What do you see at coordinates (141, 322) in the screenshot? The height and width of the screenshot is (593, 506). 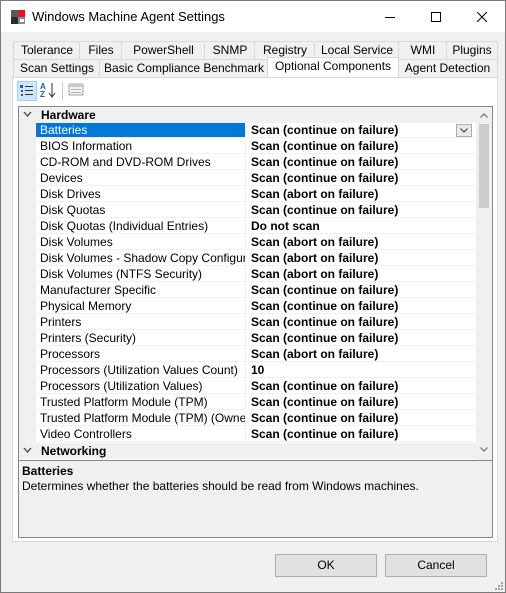 I see `property-name: Printers` at bounding box center [141, 322].